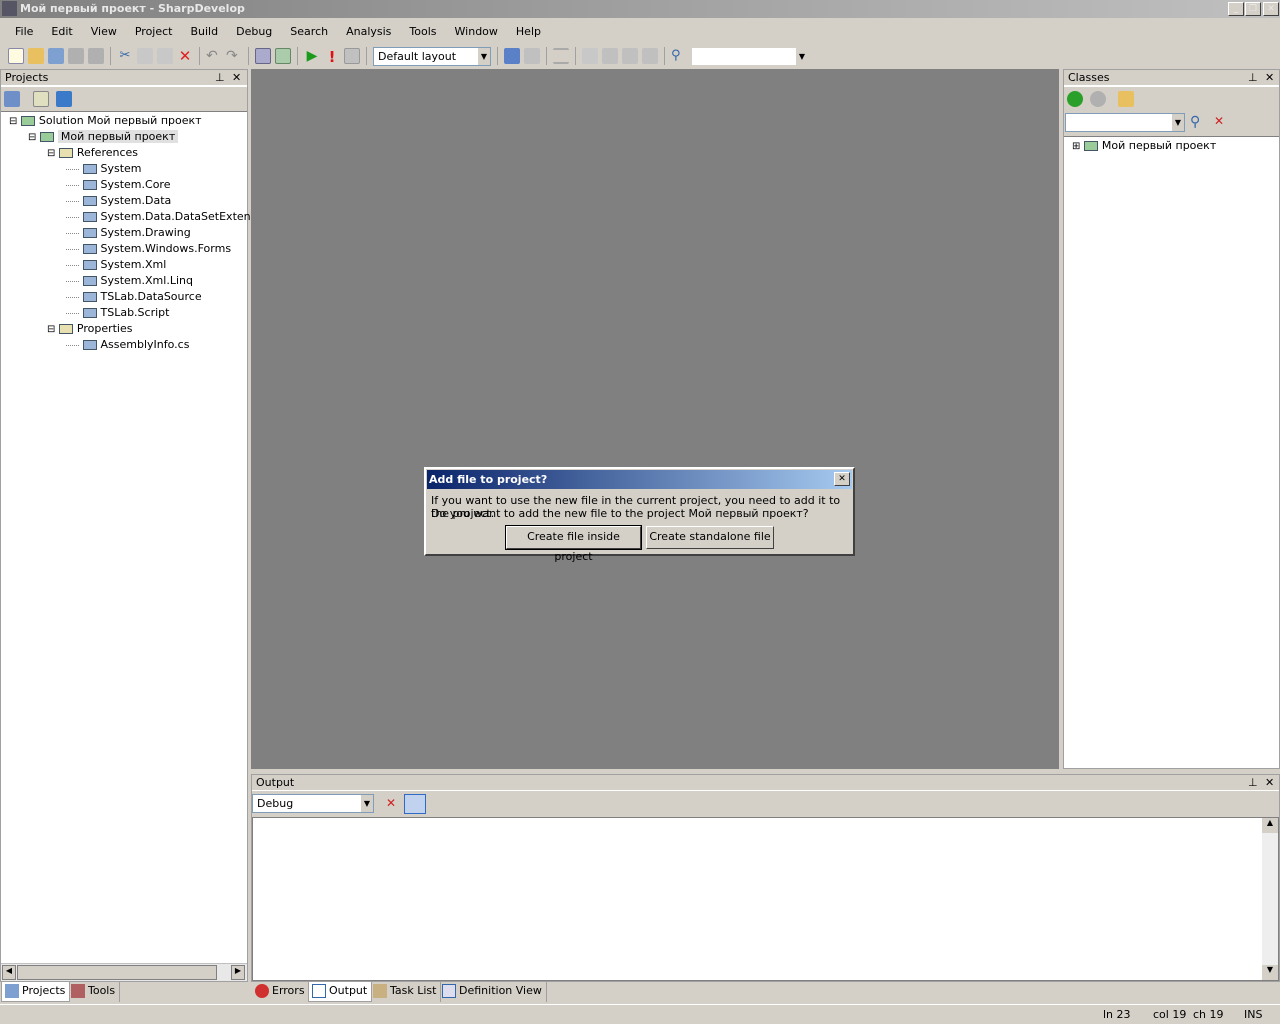  I want to click on horizontal-scrollbar: ◀ ▶, so click(124, 972).